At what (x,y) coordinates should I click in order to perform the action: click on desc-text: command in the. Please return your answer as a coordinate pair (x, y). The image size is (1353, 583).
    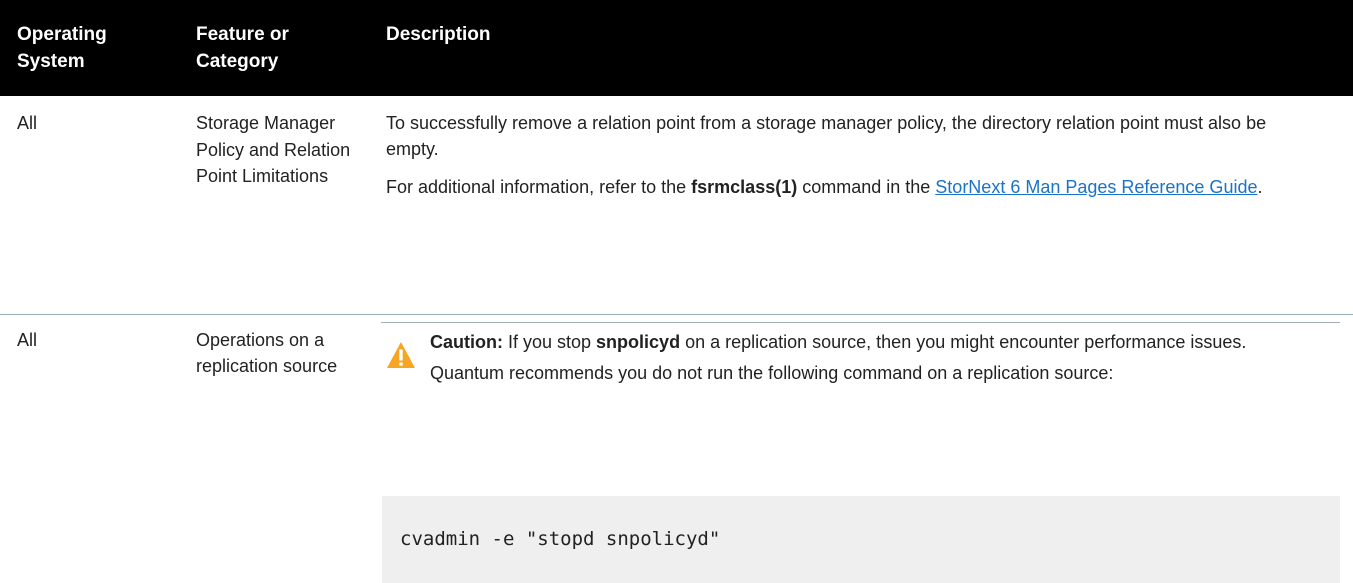
    Looking at the image, I should click on (866, 187).